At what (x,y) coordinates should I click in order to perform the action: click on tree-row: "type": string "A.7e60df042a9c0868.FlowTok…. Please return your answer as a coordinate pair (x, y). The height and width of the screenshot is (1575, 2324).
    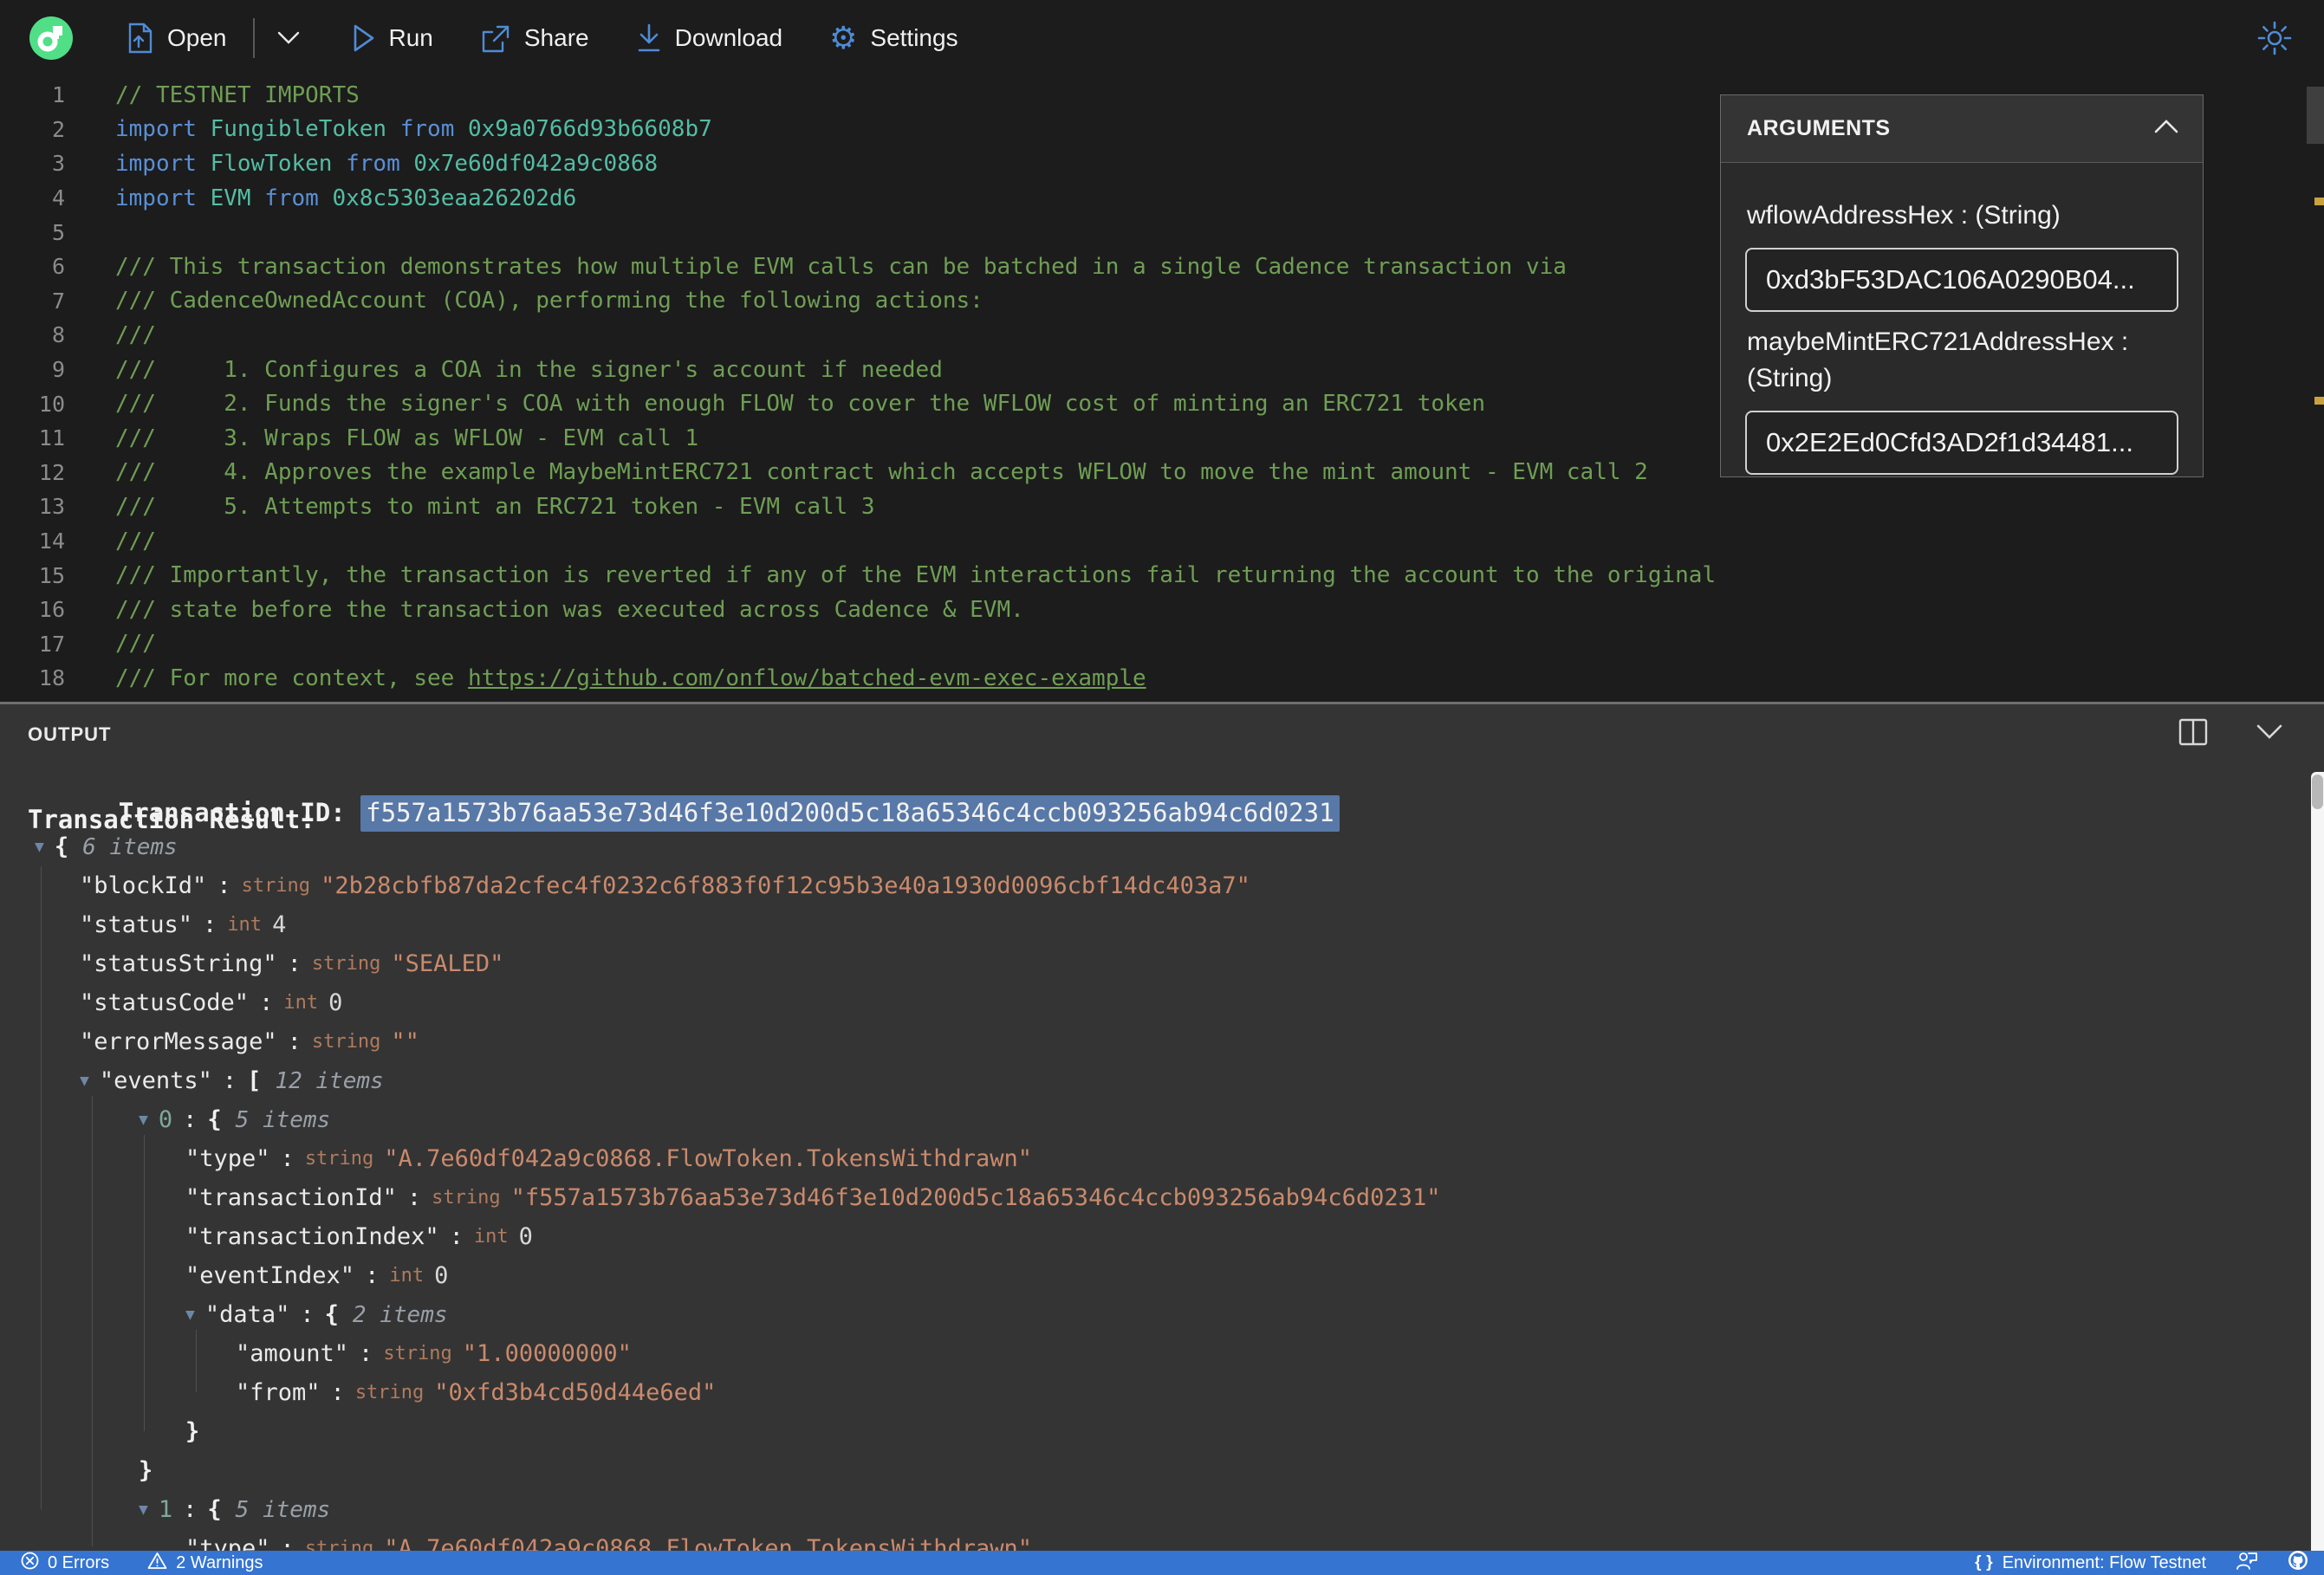
    Looking at the image, I should click on (1153, 1540).